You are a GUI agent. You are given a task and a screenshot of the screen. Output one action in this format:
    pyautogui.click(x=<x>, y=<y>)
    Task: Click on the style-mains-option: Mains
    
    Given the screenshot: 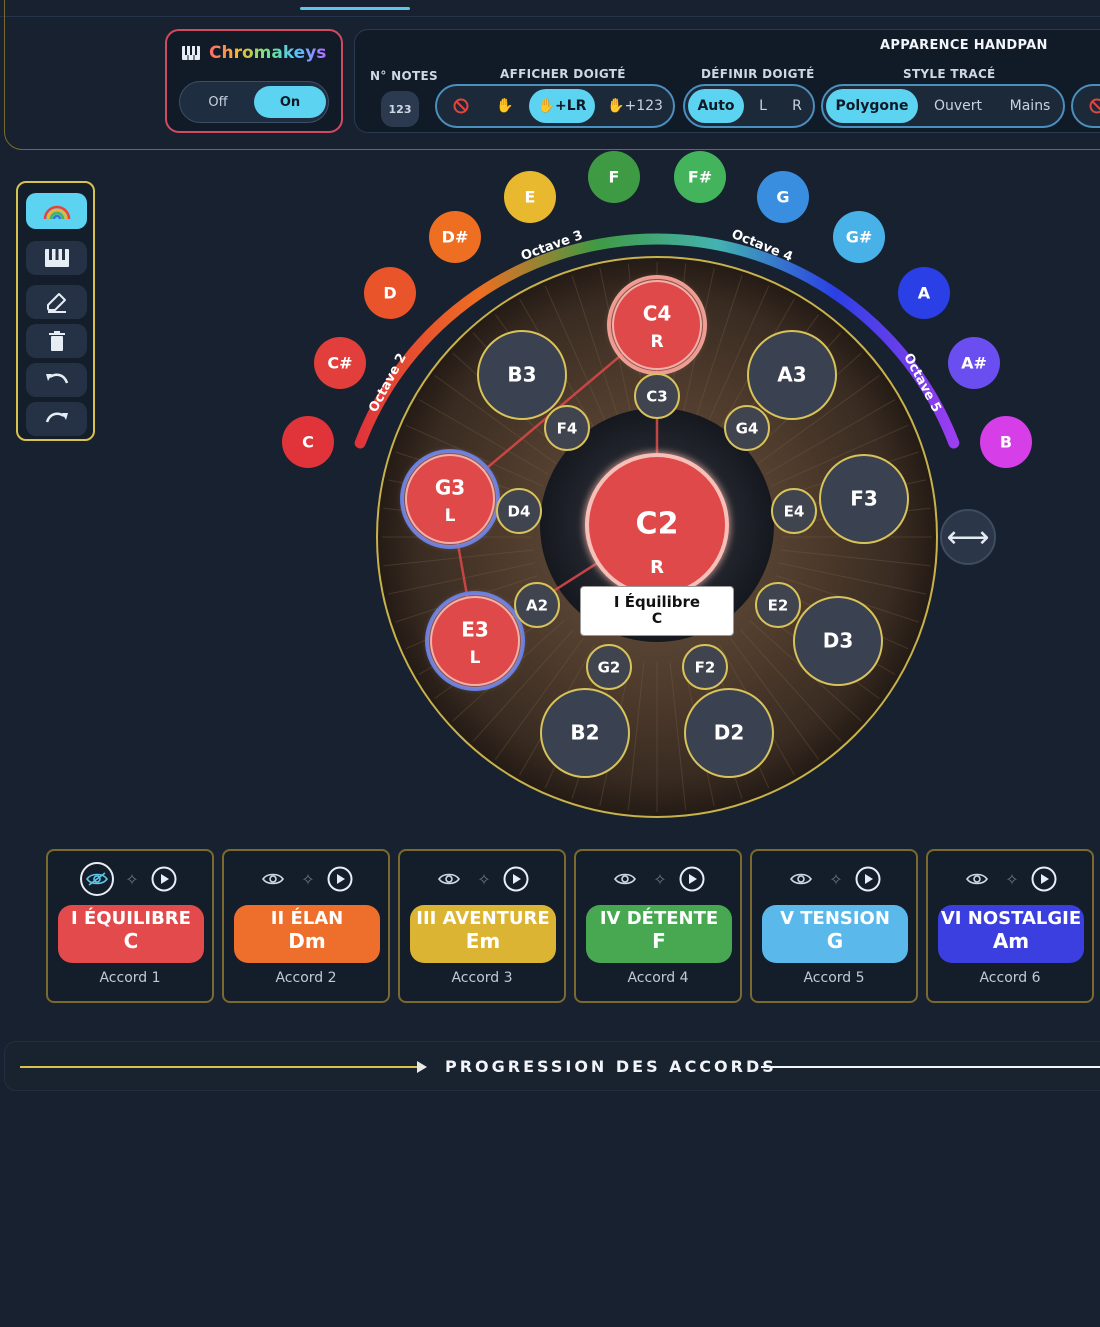 What is the action you would take?
    pyautogui.click(x=1030, y=106)
    